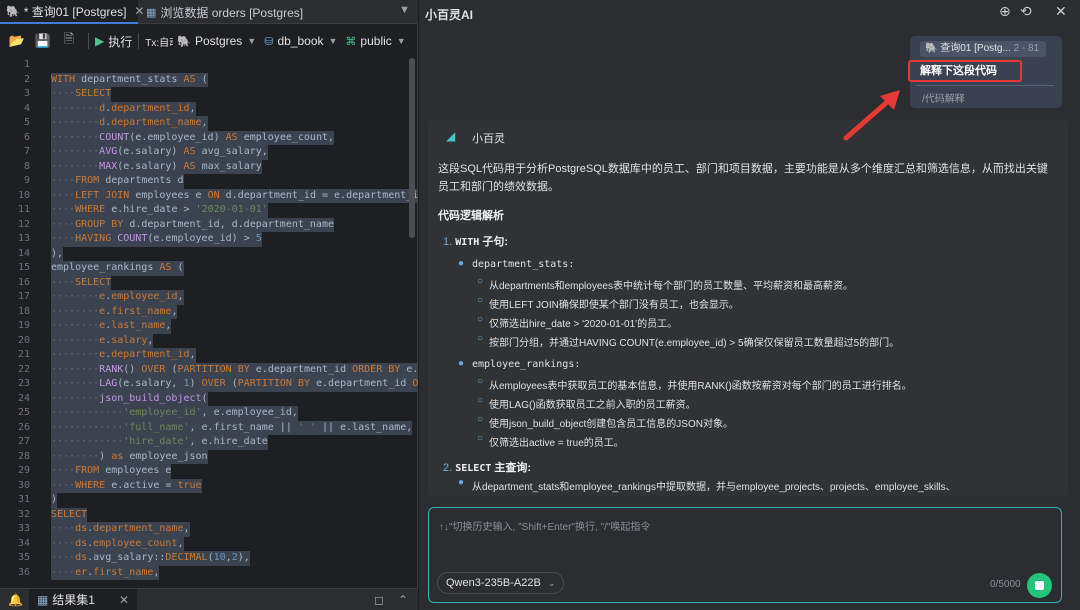 This screenshot has width=1080, height=610. I want to click on table-icon: ▦, so click(151, 12).